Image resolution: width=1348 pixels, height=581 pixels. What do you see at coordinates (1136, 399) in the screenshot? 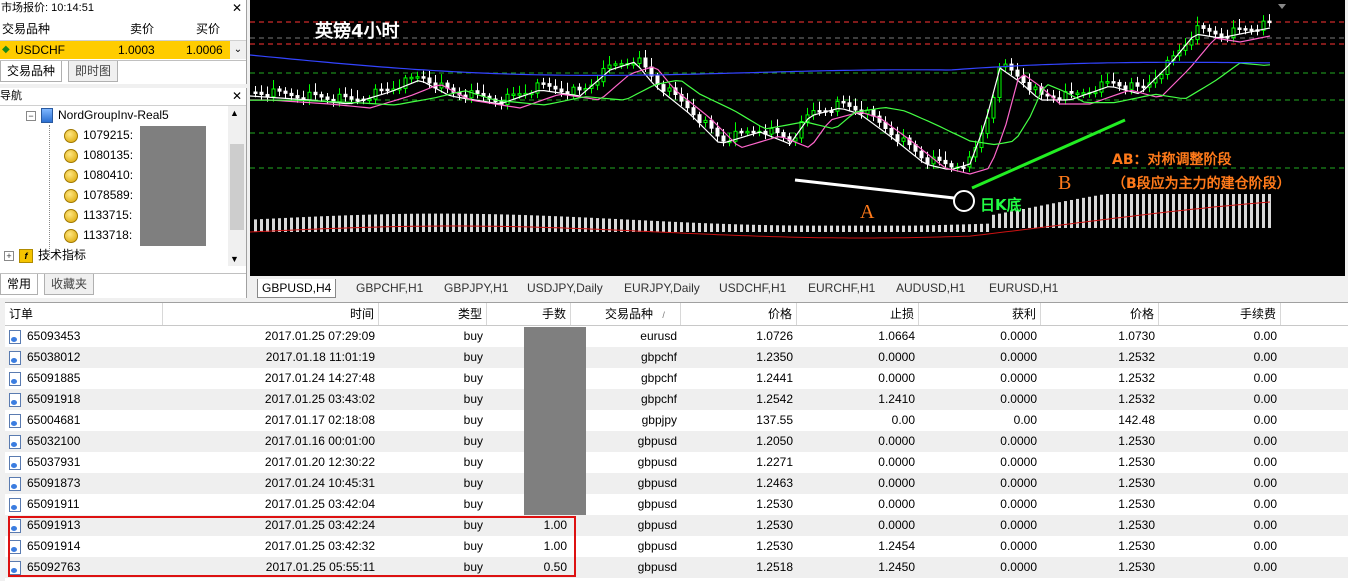
I see `order-current-price: 1.2532` at bounding box center [1136, 399].